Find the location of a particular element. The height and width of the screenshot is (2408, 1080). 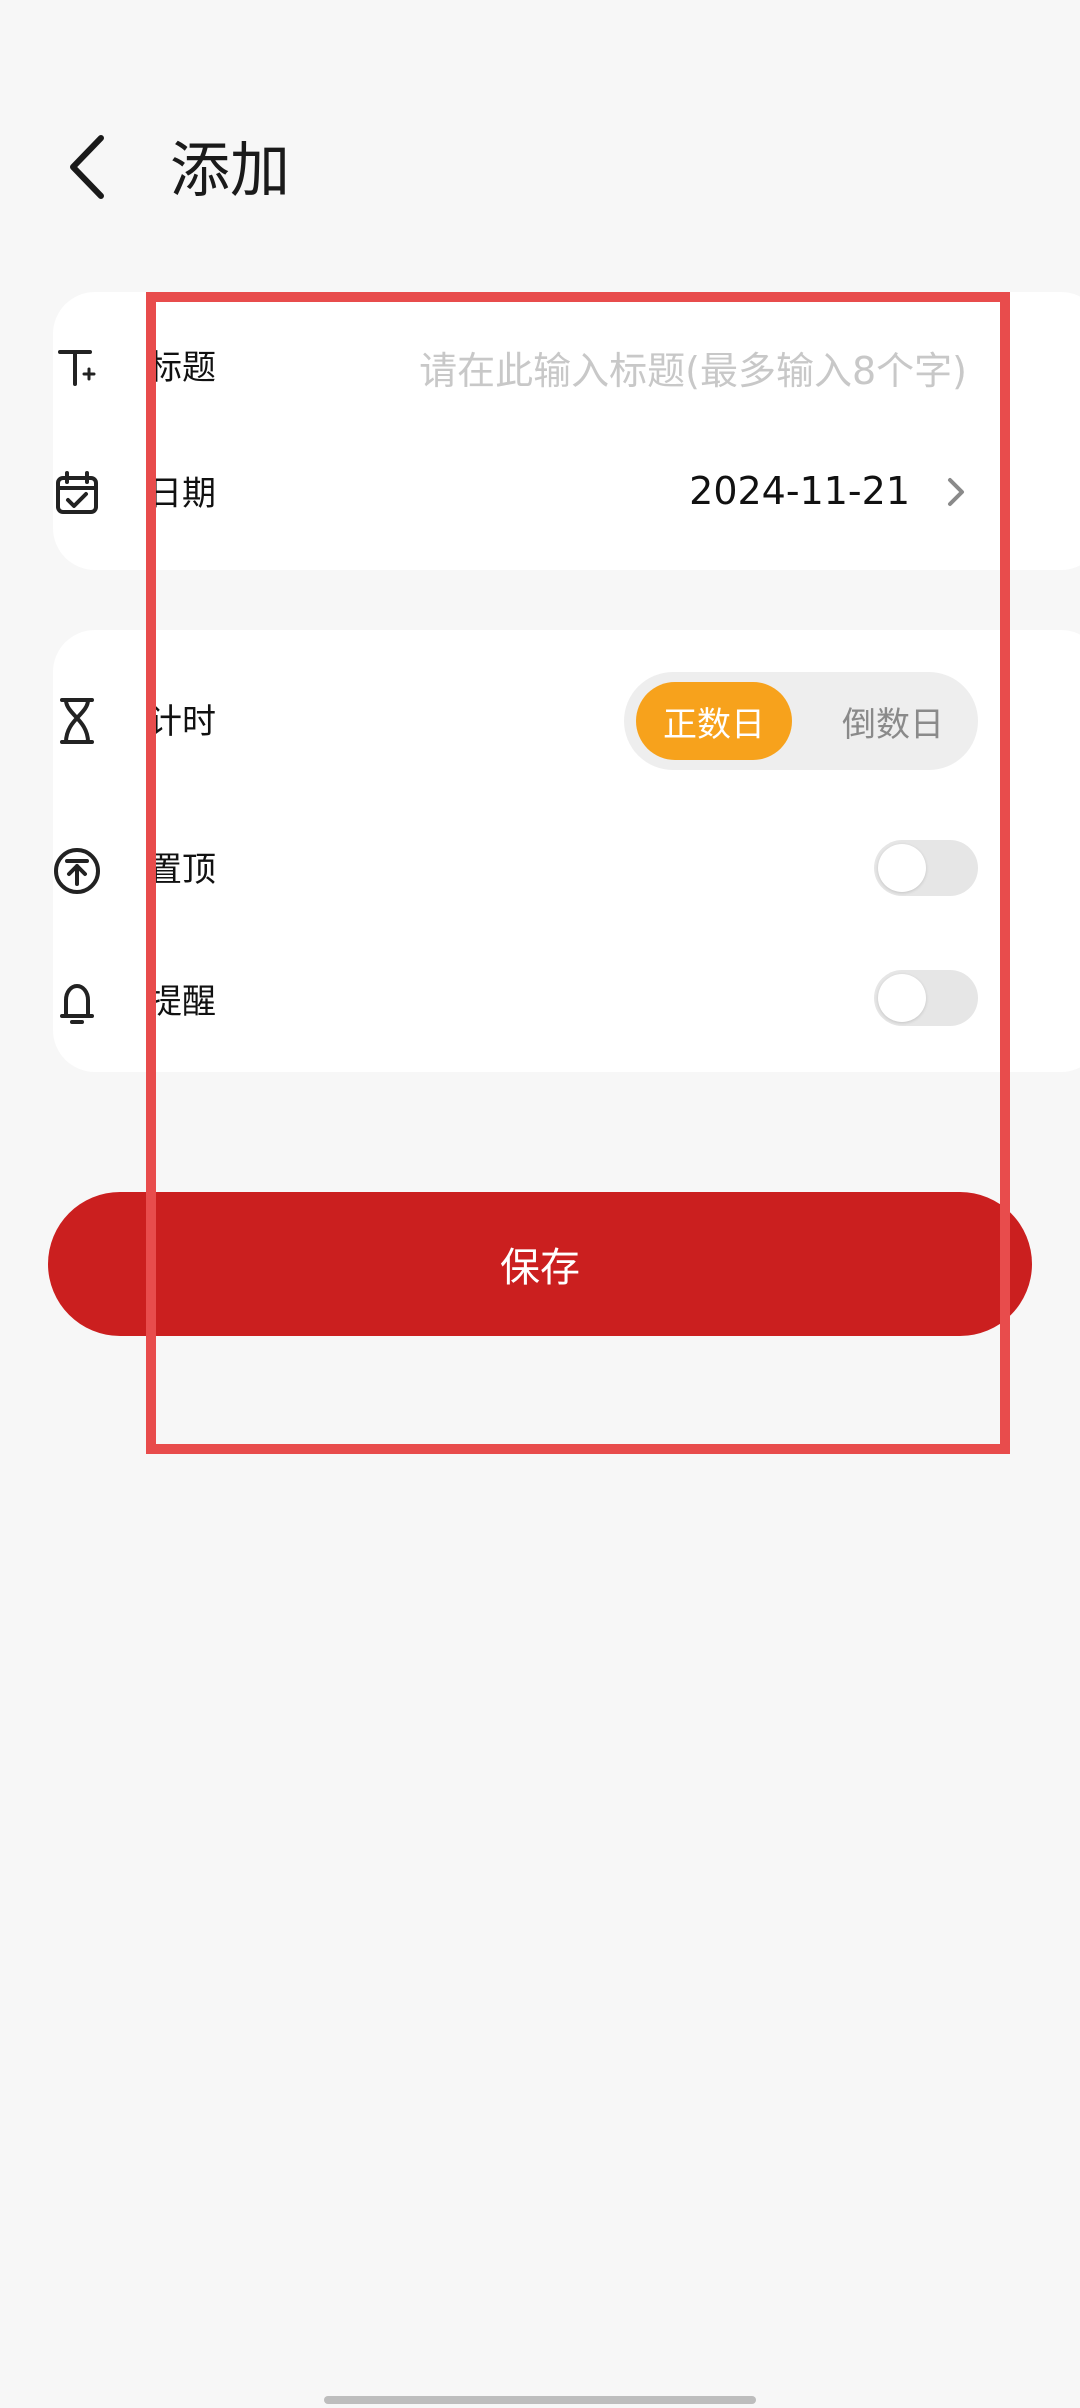

home-indicator is located at coordinates (540, 2400).